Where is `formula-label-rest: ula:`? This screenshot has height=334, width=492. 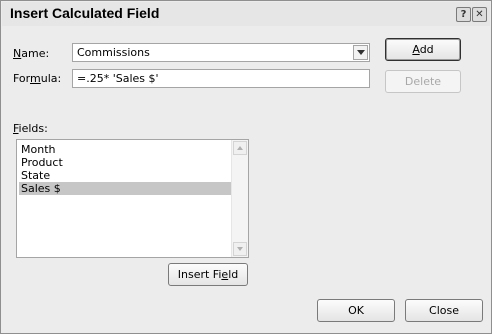 formula-label-rest: ula: is located at coordinates (51, 78).